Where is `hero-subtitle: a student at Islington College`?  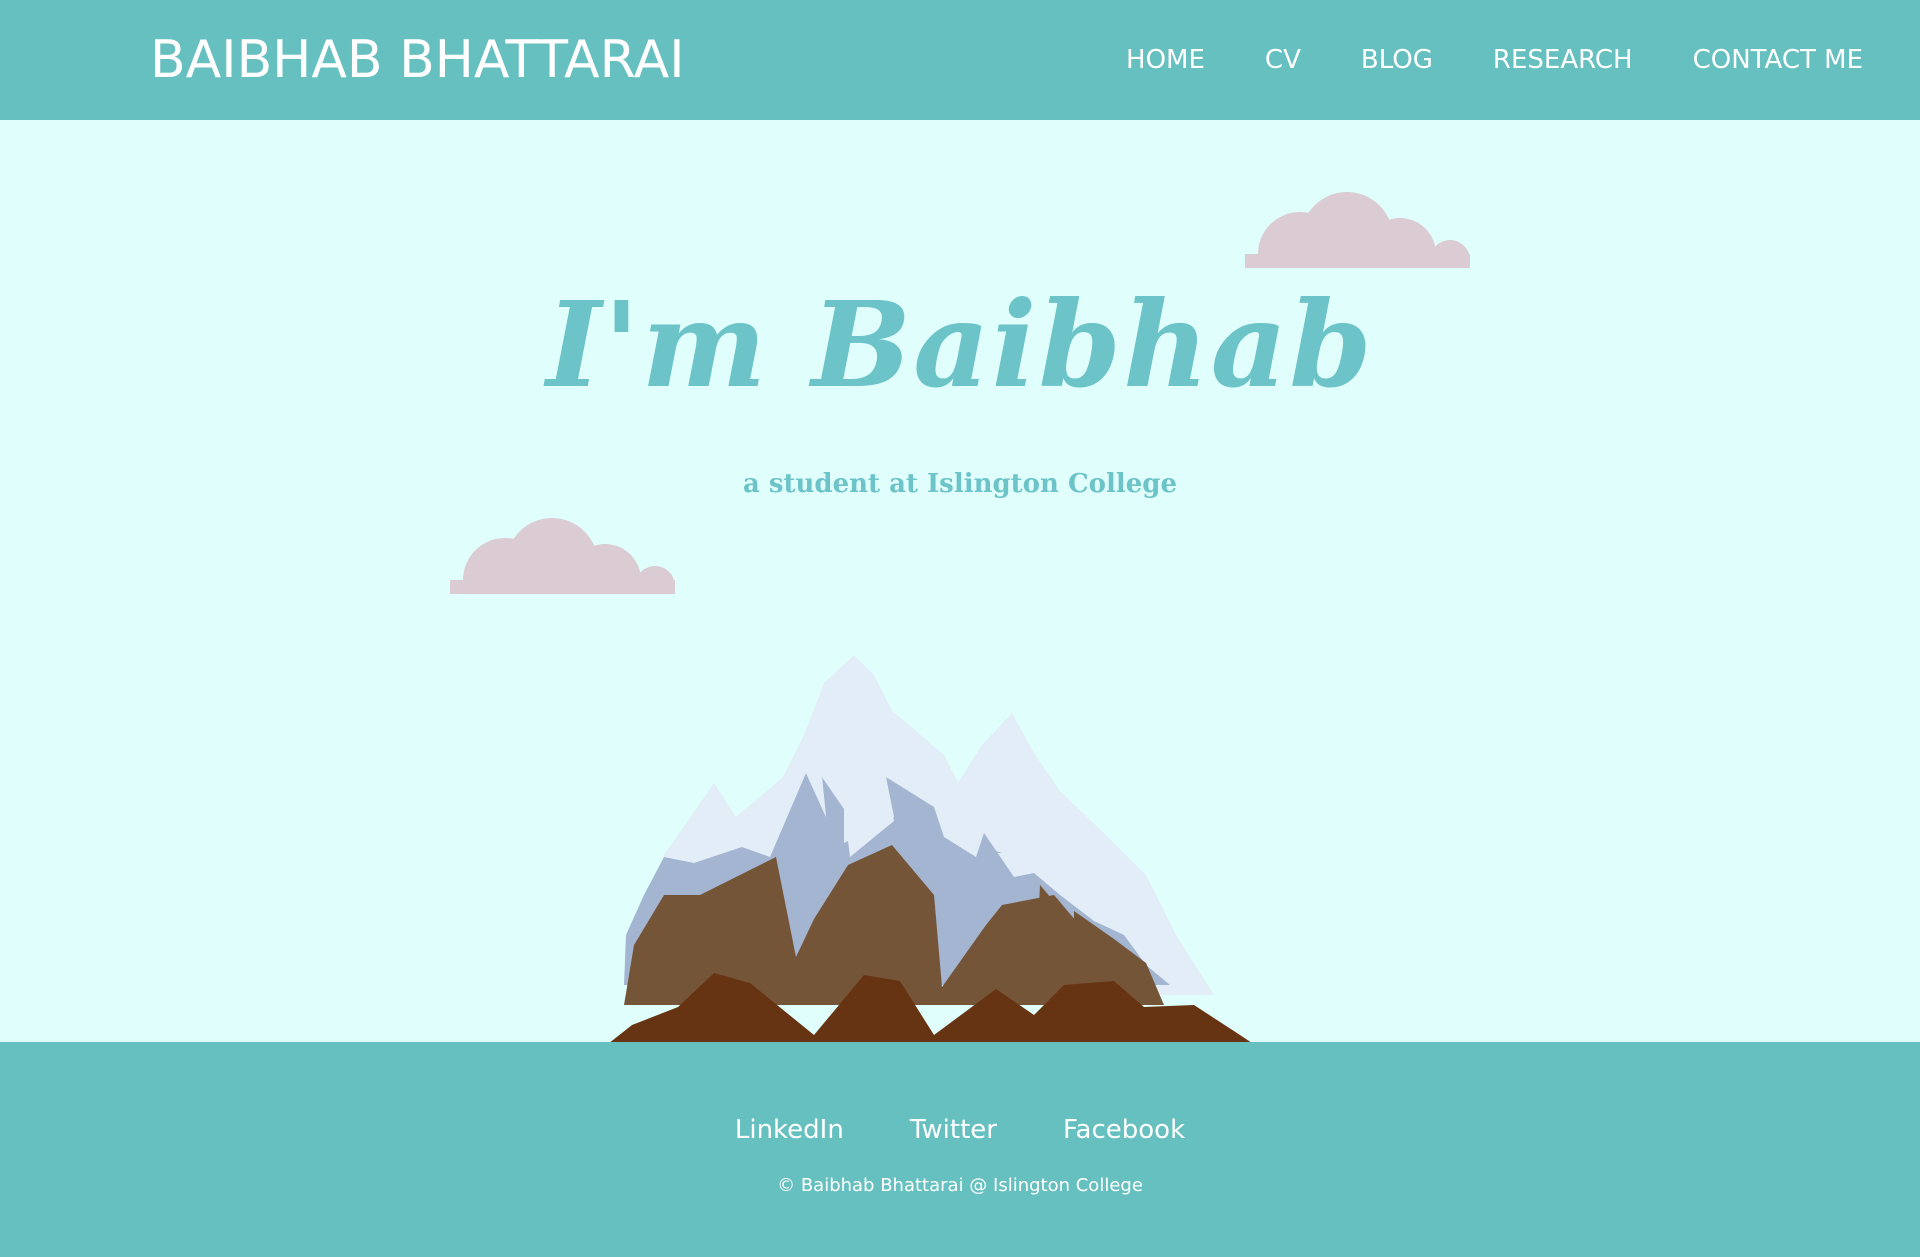
hero-subtitle: a student at Islington College is located at coordinates (960, 484).